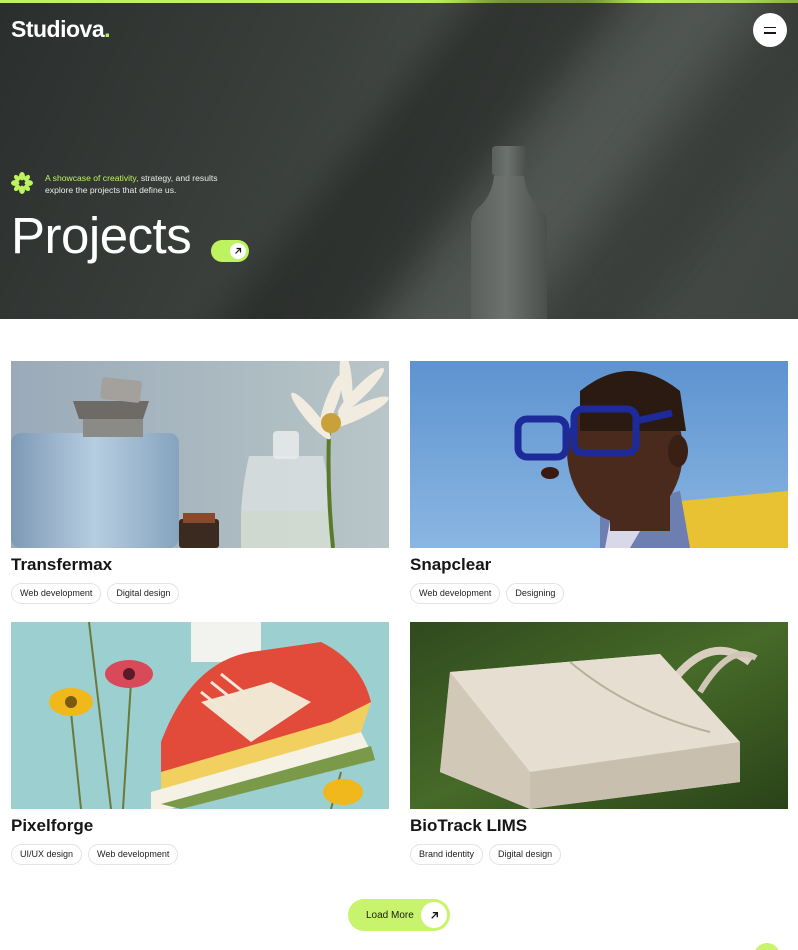 The height and width of the screenshot is (950, 798). Describe the element at coordinates (767, 946) in the screenshot. I see `scroll-top-button` at that location.